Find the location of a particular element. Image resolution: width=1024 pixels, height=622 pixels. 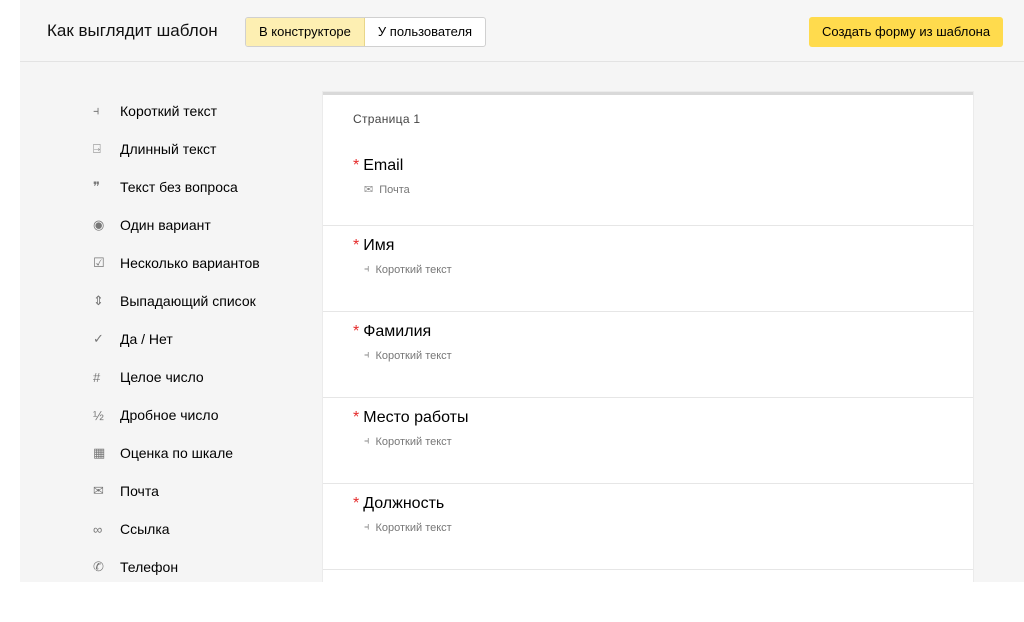

grid-icon: ▦ is located at coordinates (99, 452).